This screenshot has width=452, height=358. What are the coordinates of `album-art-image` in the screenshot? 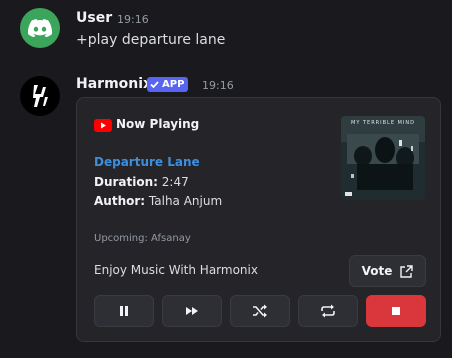 It's located at (383, 158).